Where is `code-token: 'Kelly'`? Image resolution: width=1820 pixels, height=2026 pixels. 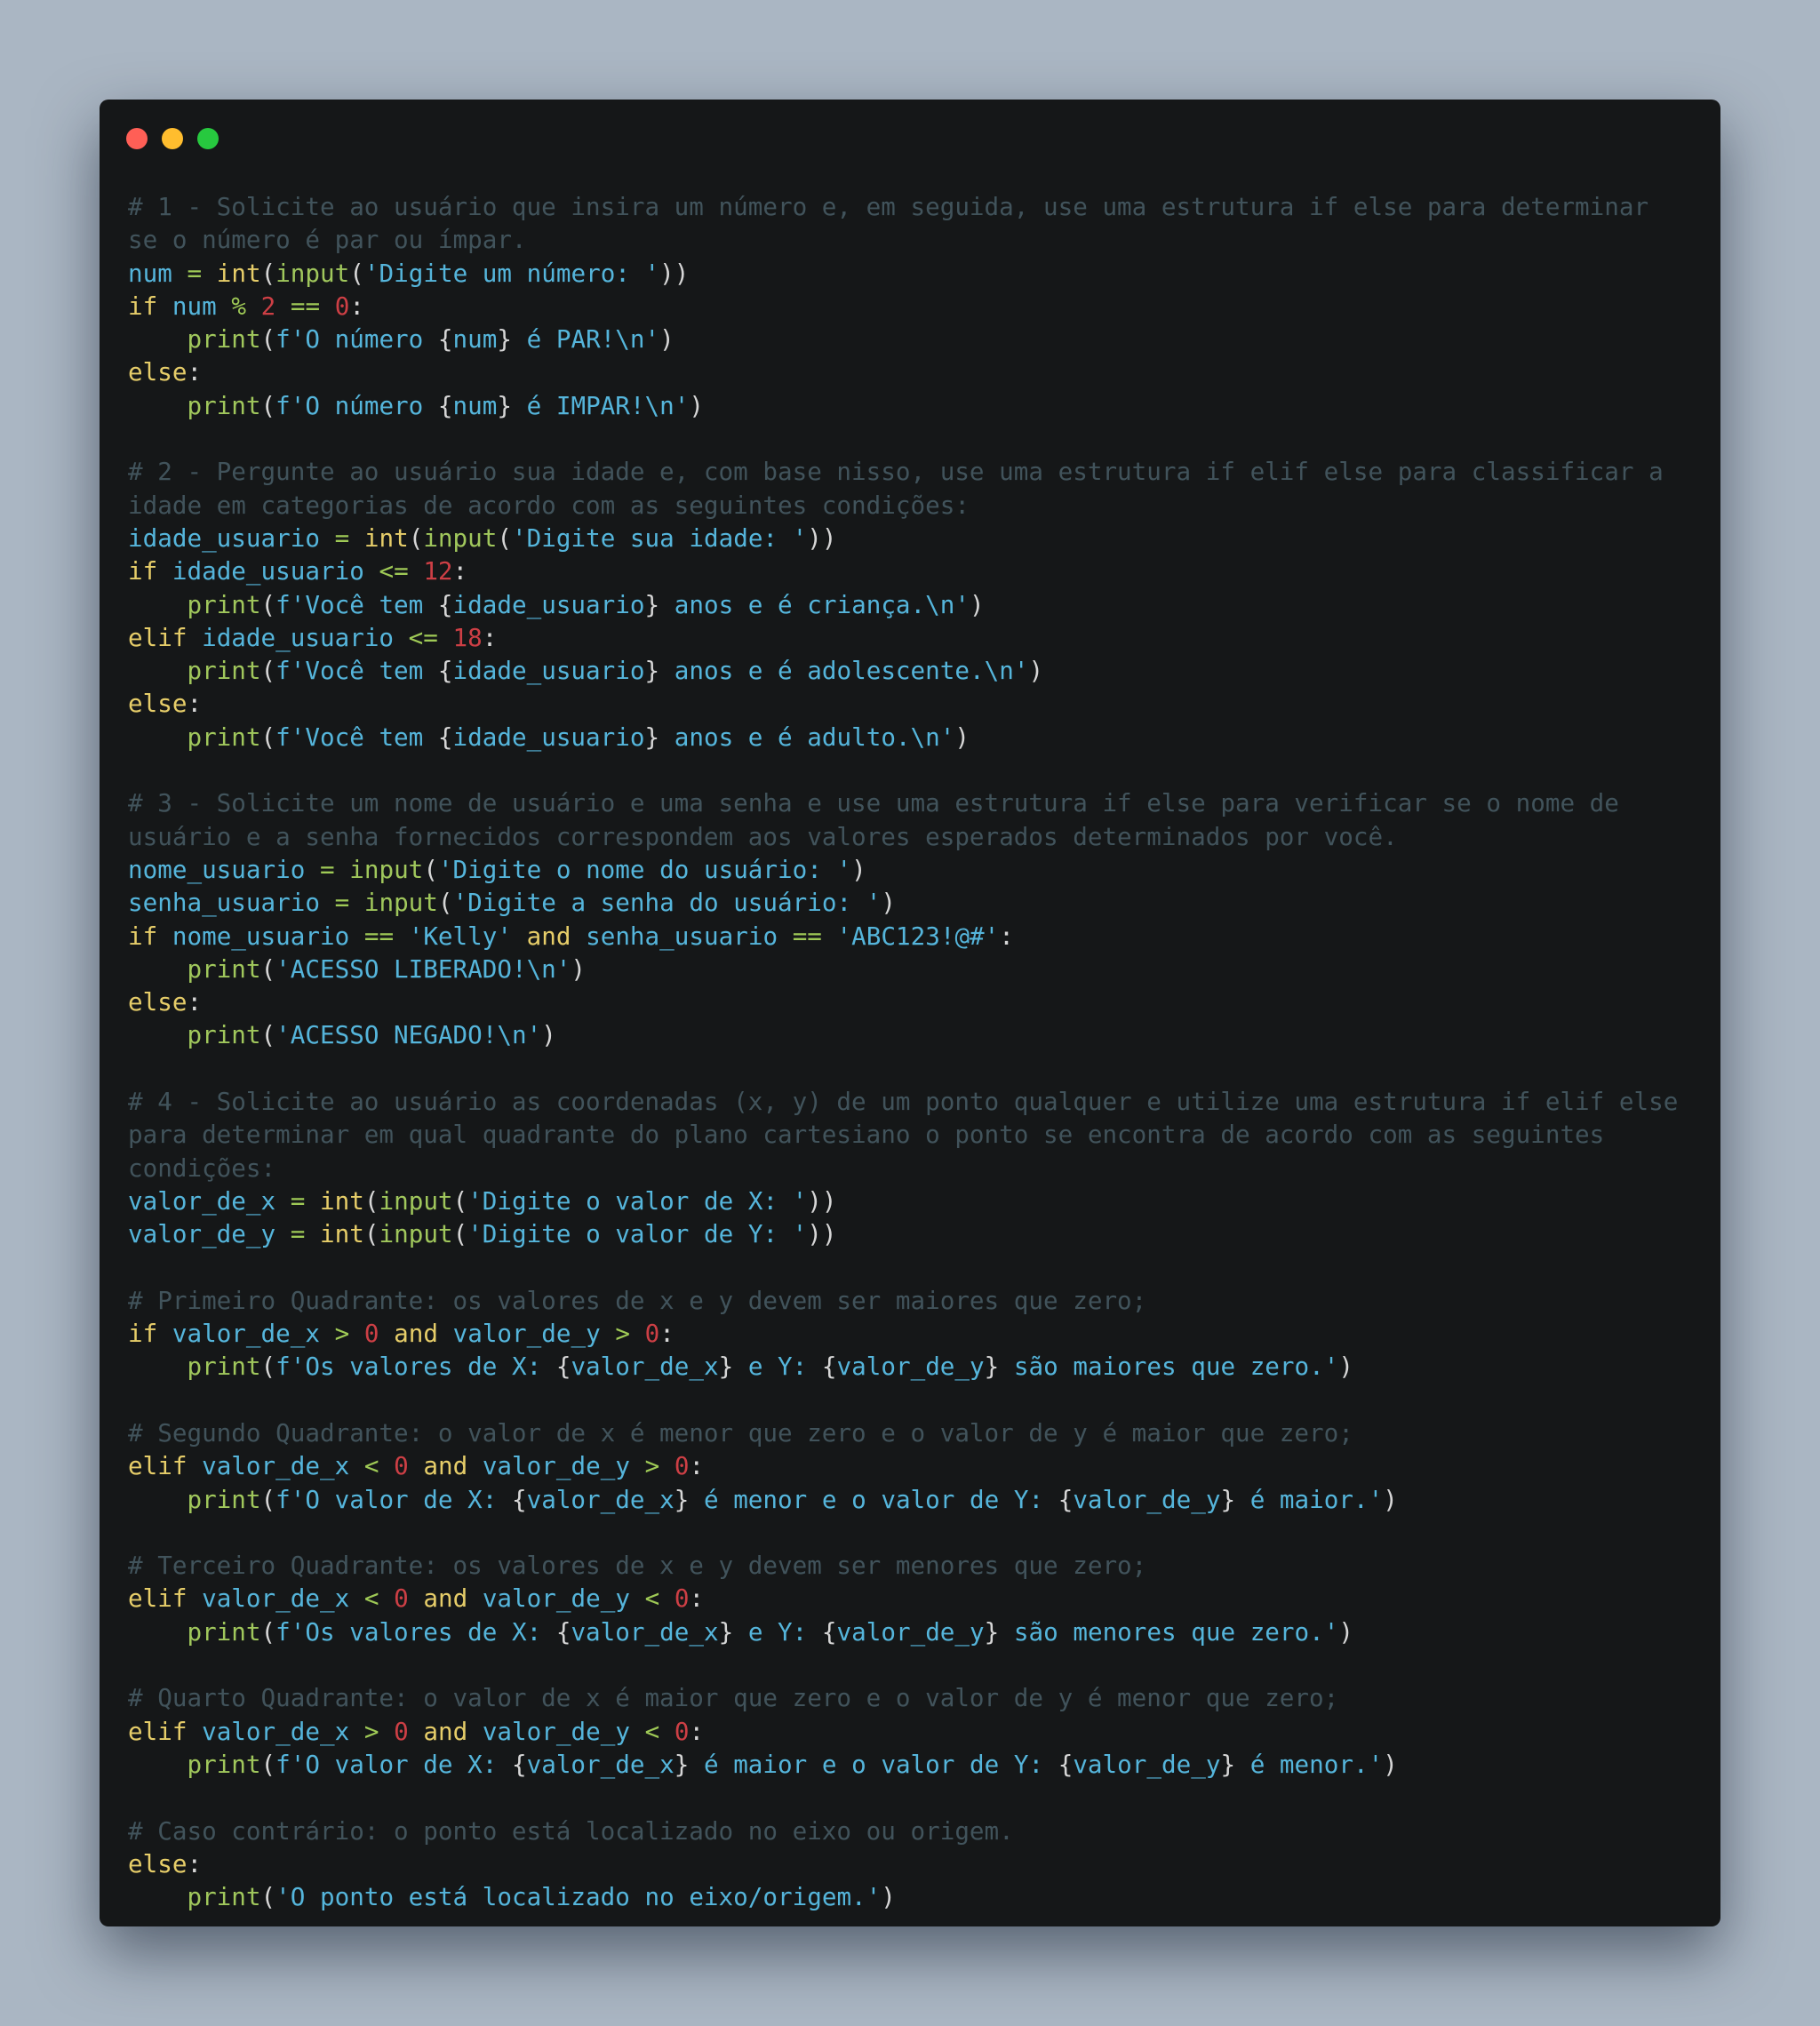
code-token: 'Kelly' is located at coordinates (460, 936).